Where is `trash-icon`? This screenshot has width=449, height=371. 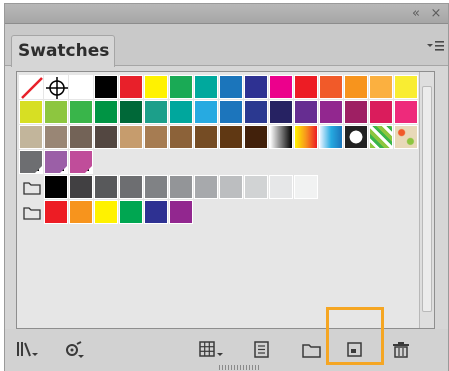 trash-icon is located at coordinates (401, 350).